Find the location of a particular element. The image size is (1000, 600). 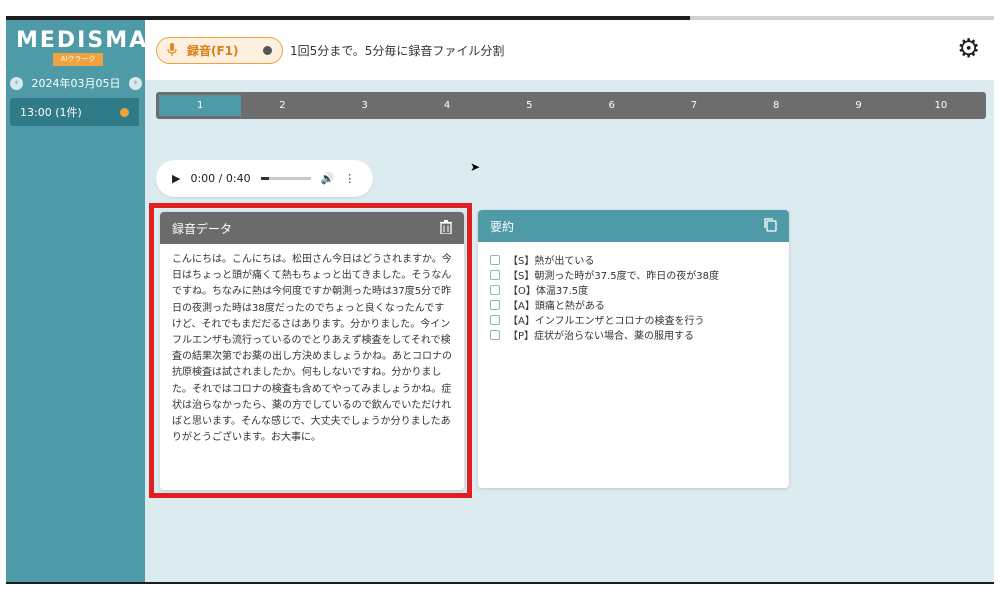

record-button: 録音(F1) is located at coordinates (219, 50).